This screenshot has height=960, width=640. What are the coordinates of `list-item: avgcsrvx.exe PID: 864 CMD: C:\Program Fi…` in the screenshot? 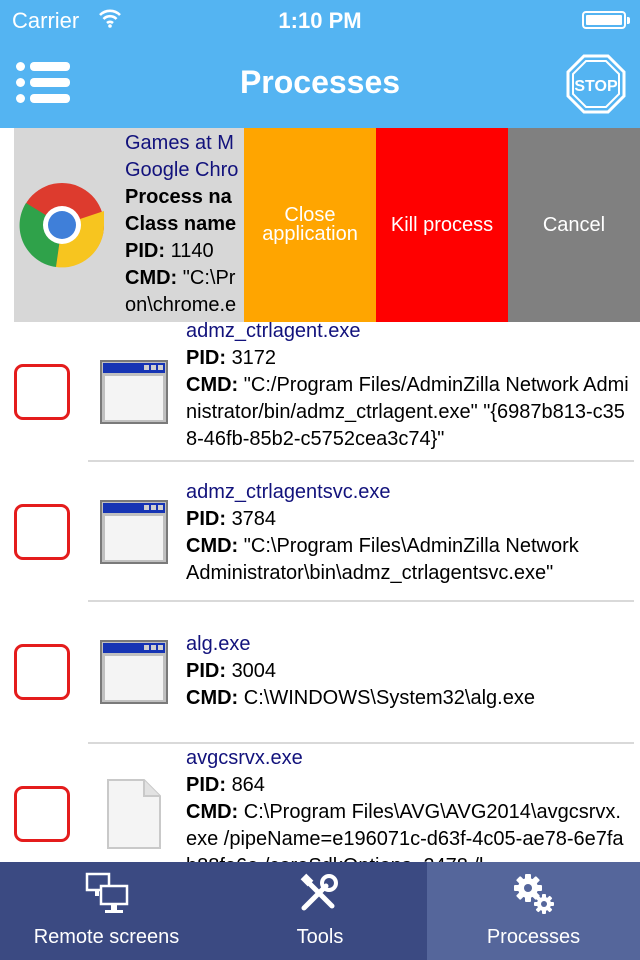 It's located at (320, 803).